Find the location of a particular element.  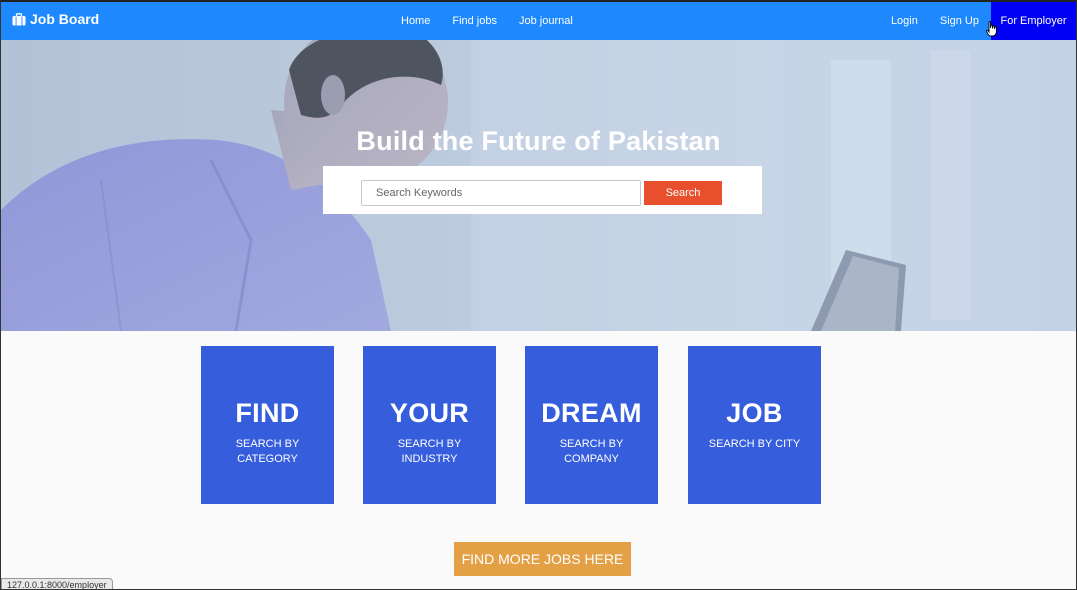

tile-heading: YOUR is located at coordinates (429, 413).